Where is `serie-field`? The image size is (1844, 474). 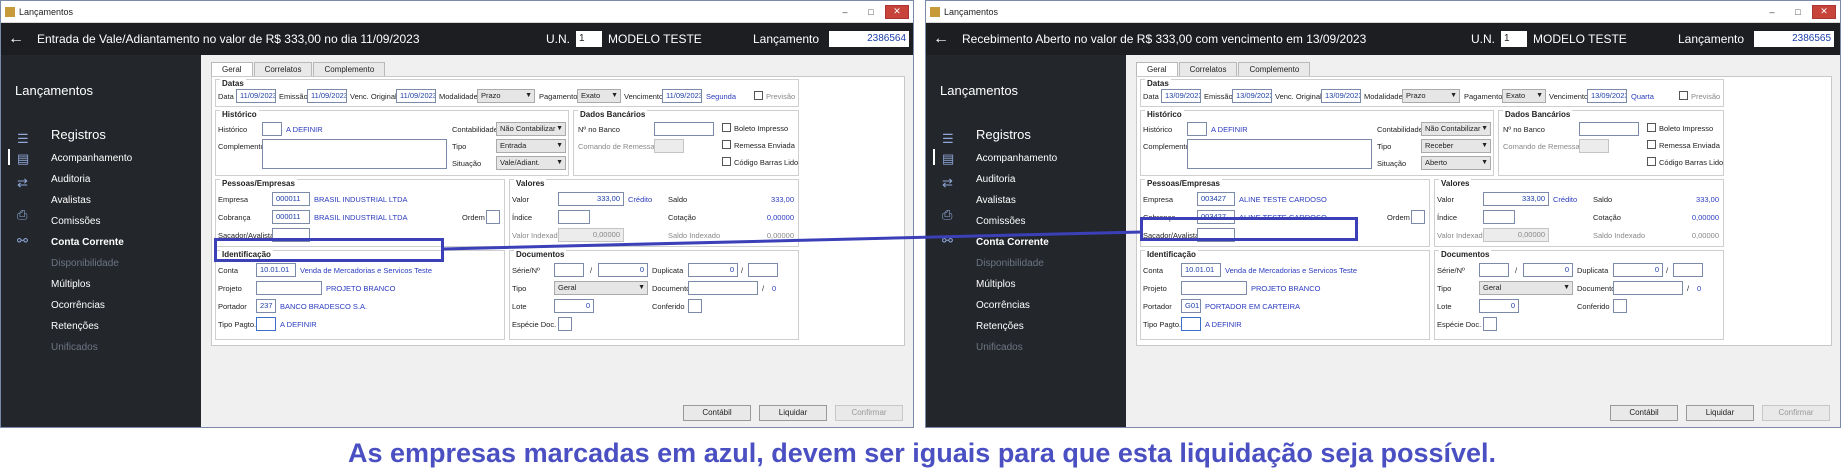
serie-field is located at coordinates (569, 270).